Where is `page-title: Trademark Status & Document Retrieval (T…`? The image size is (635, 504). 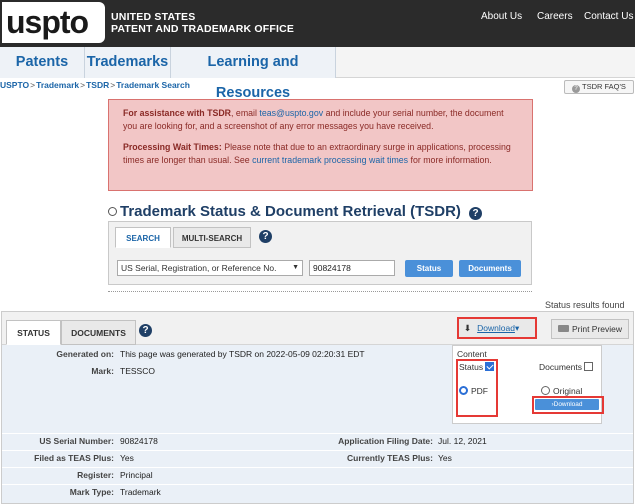
page-title: Trademark Status & Document Retrieval (T… is located at coordinates (295, 211).